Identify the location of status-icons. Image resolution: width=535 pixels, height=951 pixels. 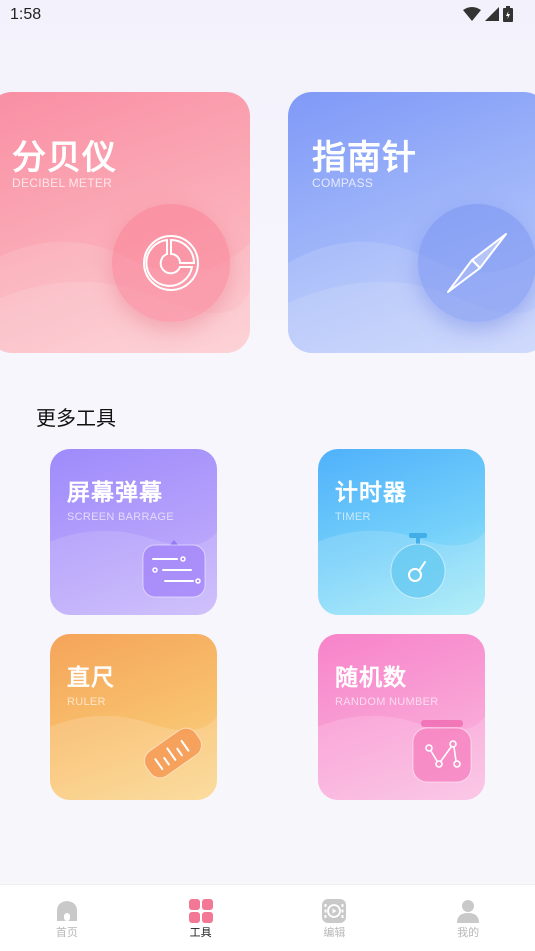
(488, 14).